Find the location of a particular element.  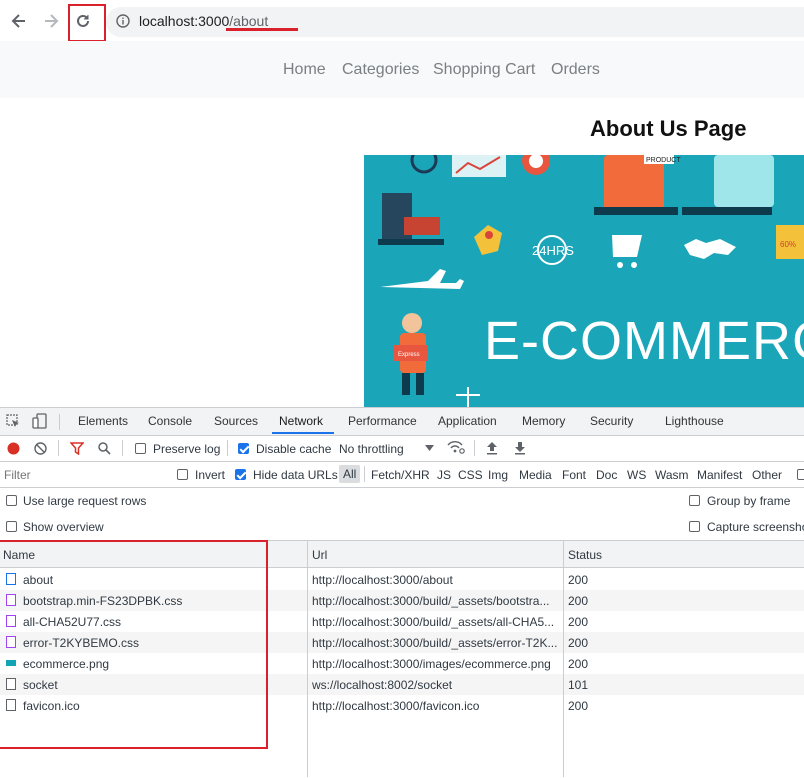

filter-type-fetch-xhr: Fetch/XHR is located at coordinates (400, 475).